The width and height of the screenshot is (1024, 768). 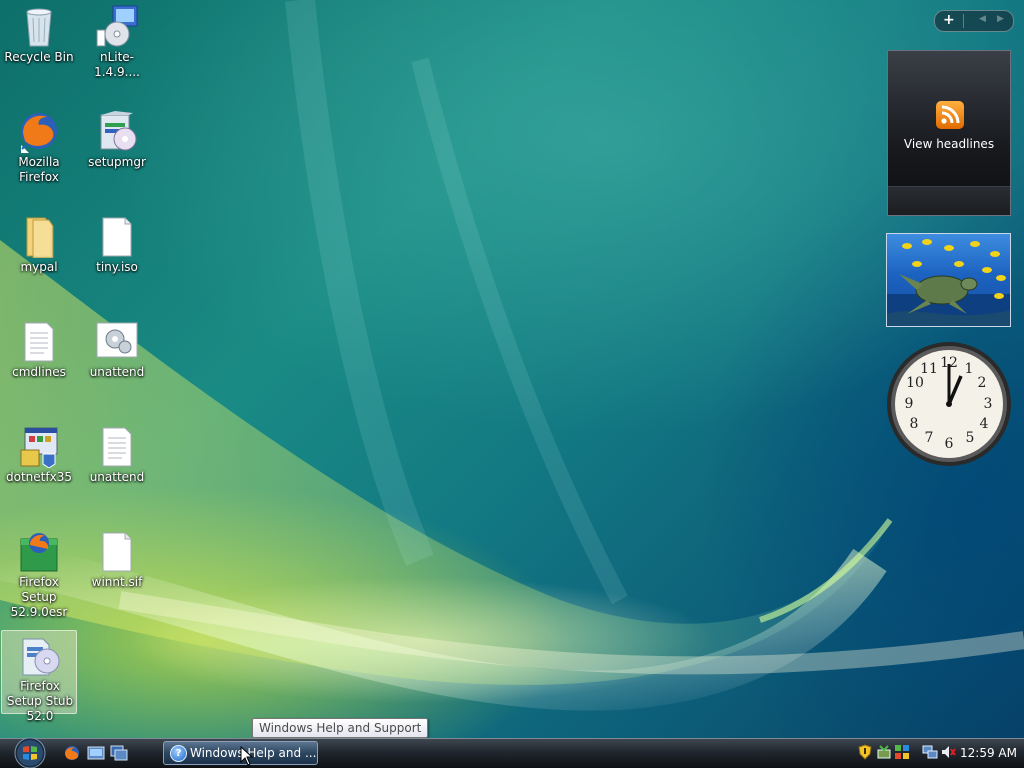 I want to click on mouse-cursor-icon, so click(x=247, y=756).